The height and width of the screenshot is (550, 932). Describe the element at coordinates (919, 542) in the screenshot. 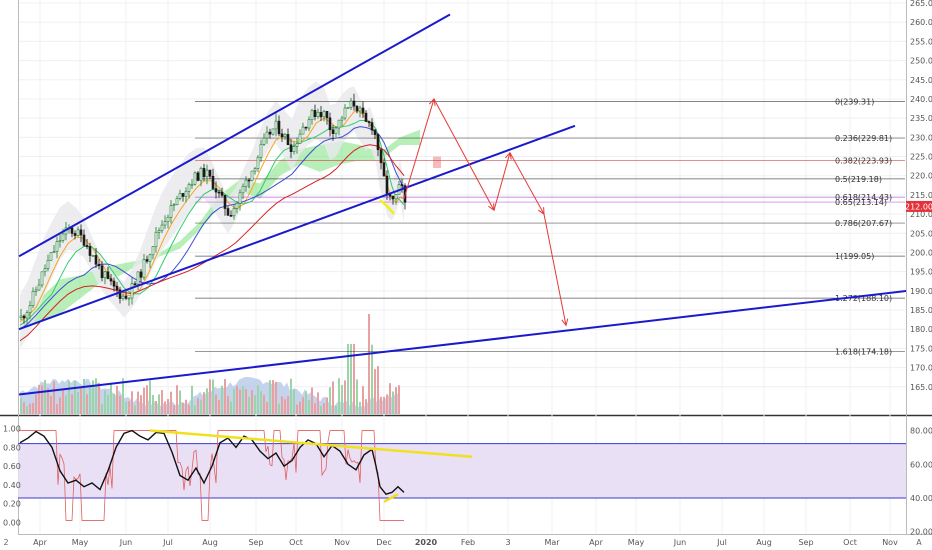

I see `corner-right-label: A` at that location.